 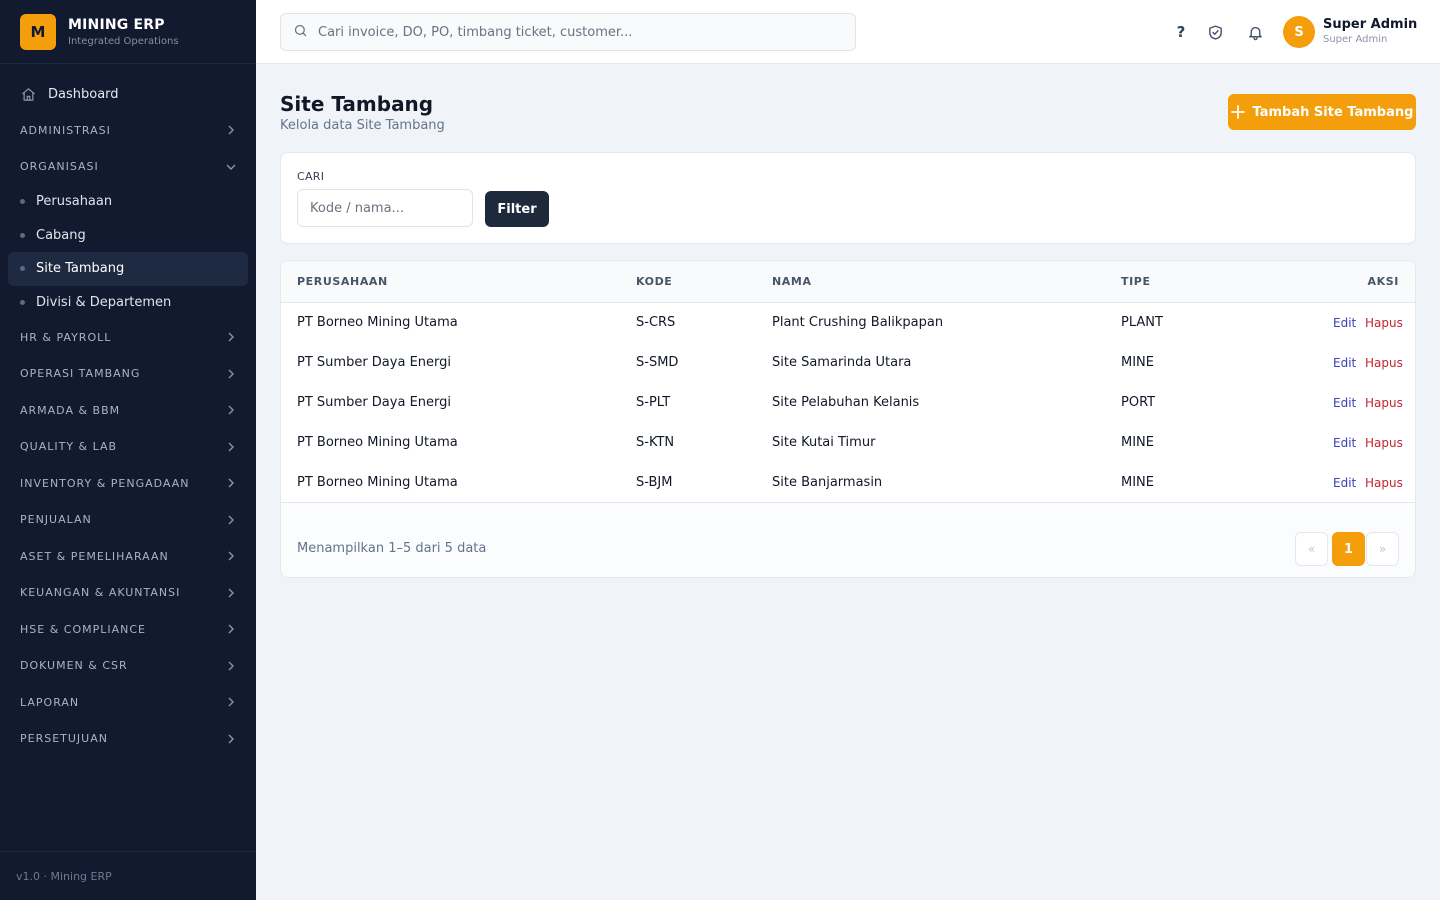 I want to click on add-site-button: Tambah Site Tambang, so click(x=1322, y=112).